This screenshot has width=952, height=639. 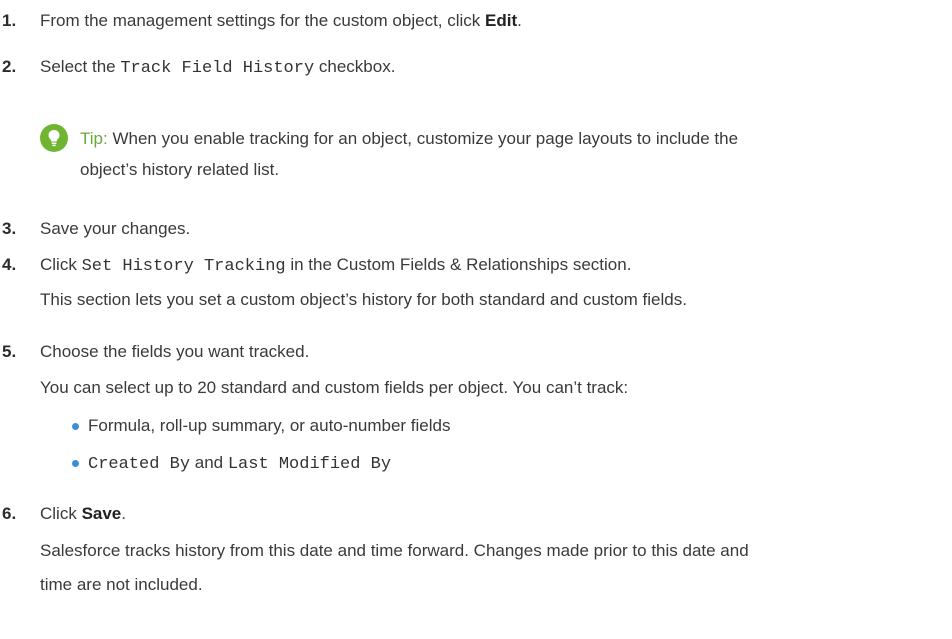 I want to click on step-5-text: Choose the fields you want tracked., so click(x=175, y=351).